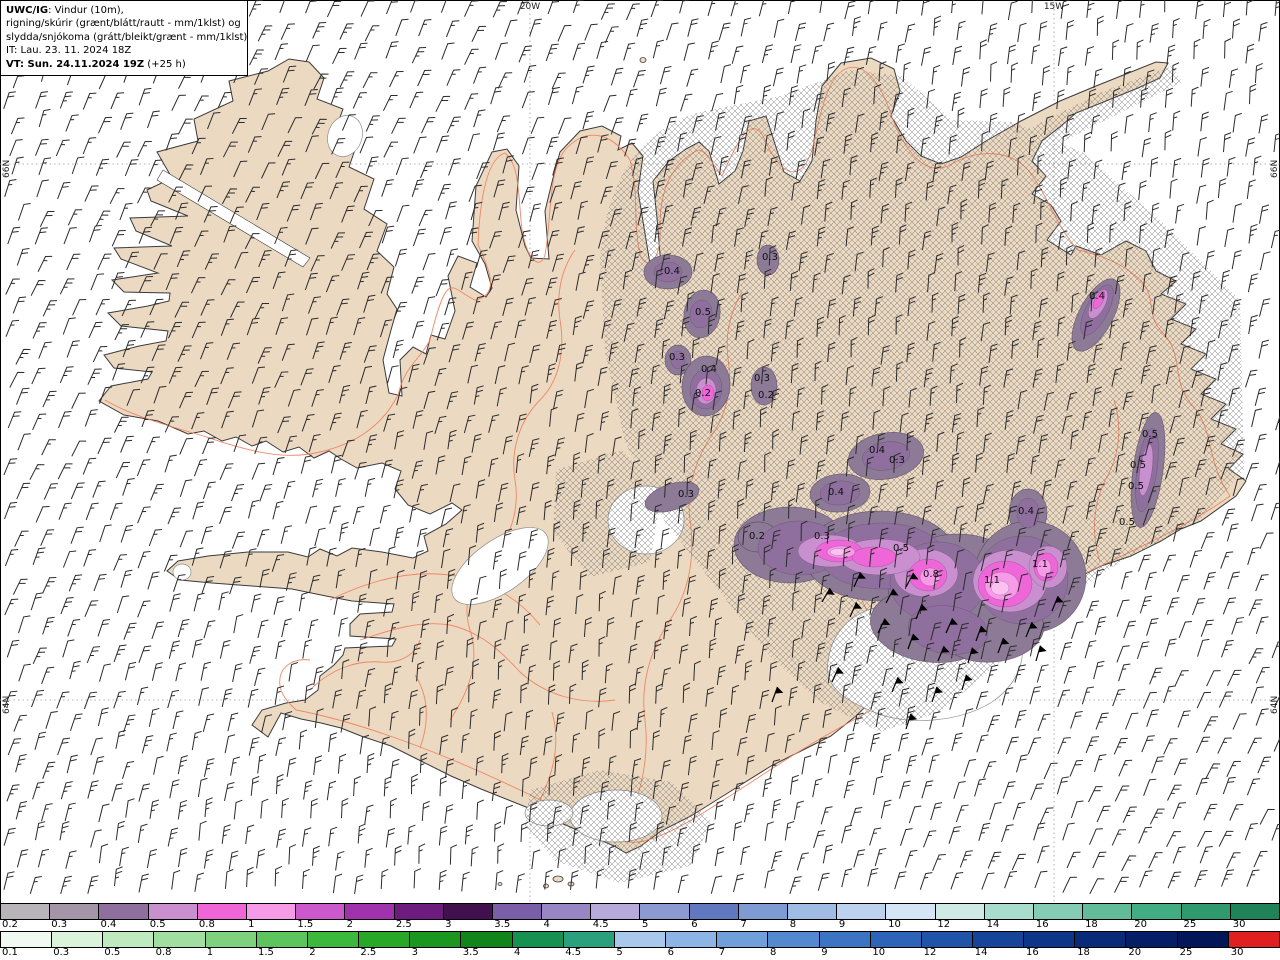 The width and height of the screenshot is (1280, 960). I want to click on rain-scale-tick-label: 4, so click(517, 952).